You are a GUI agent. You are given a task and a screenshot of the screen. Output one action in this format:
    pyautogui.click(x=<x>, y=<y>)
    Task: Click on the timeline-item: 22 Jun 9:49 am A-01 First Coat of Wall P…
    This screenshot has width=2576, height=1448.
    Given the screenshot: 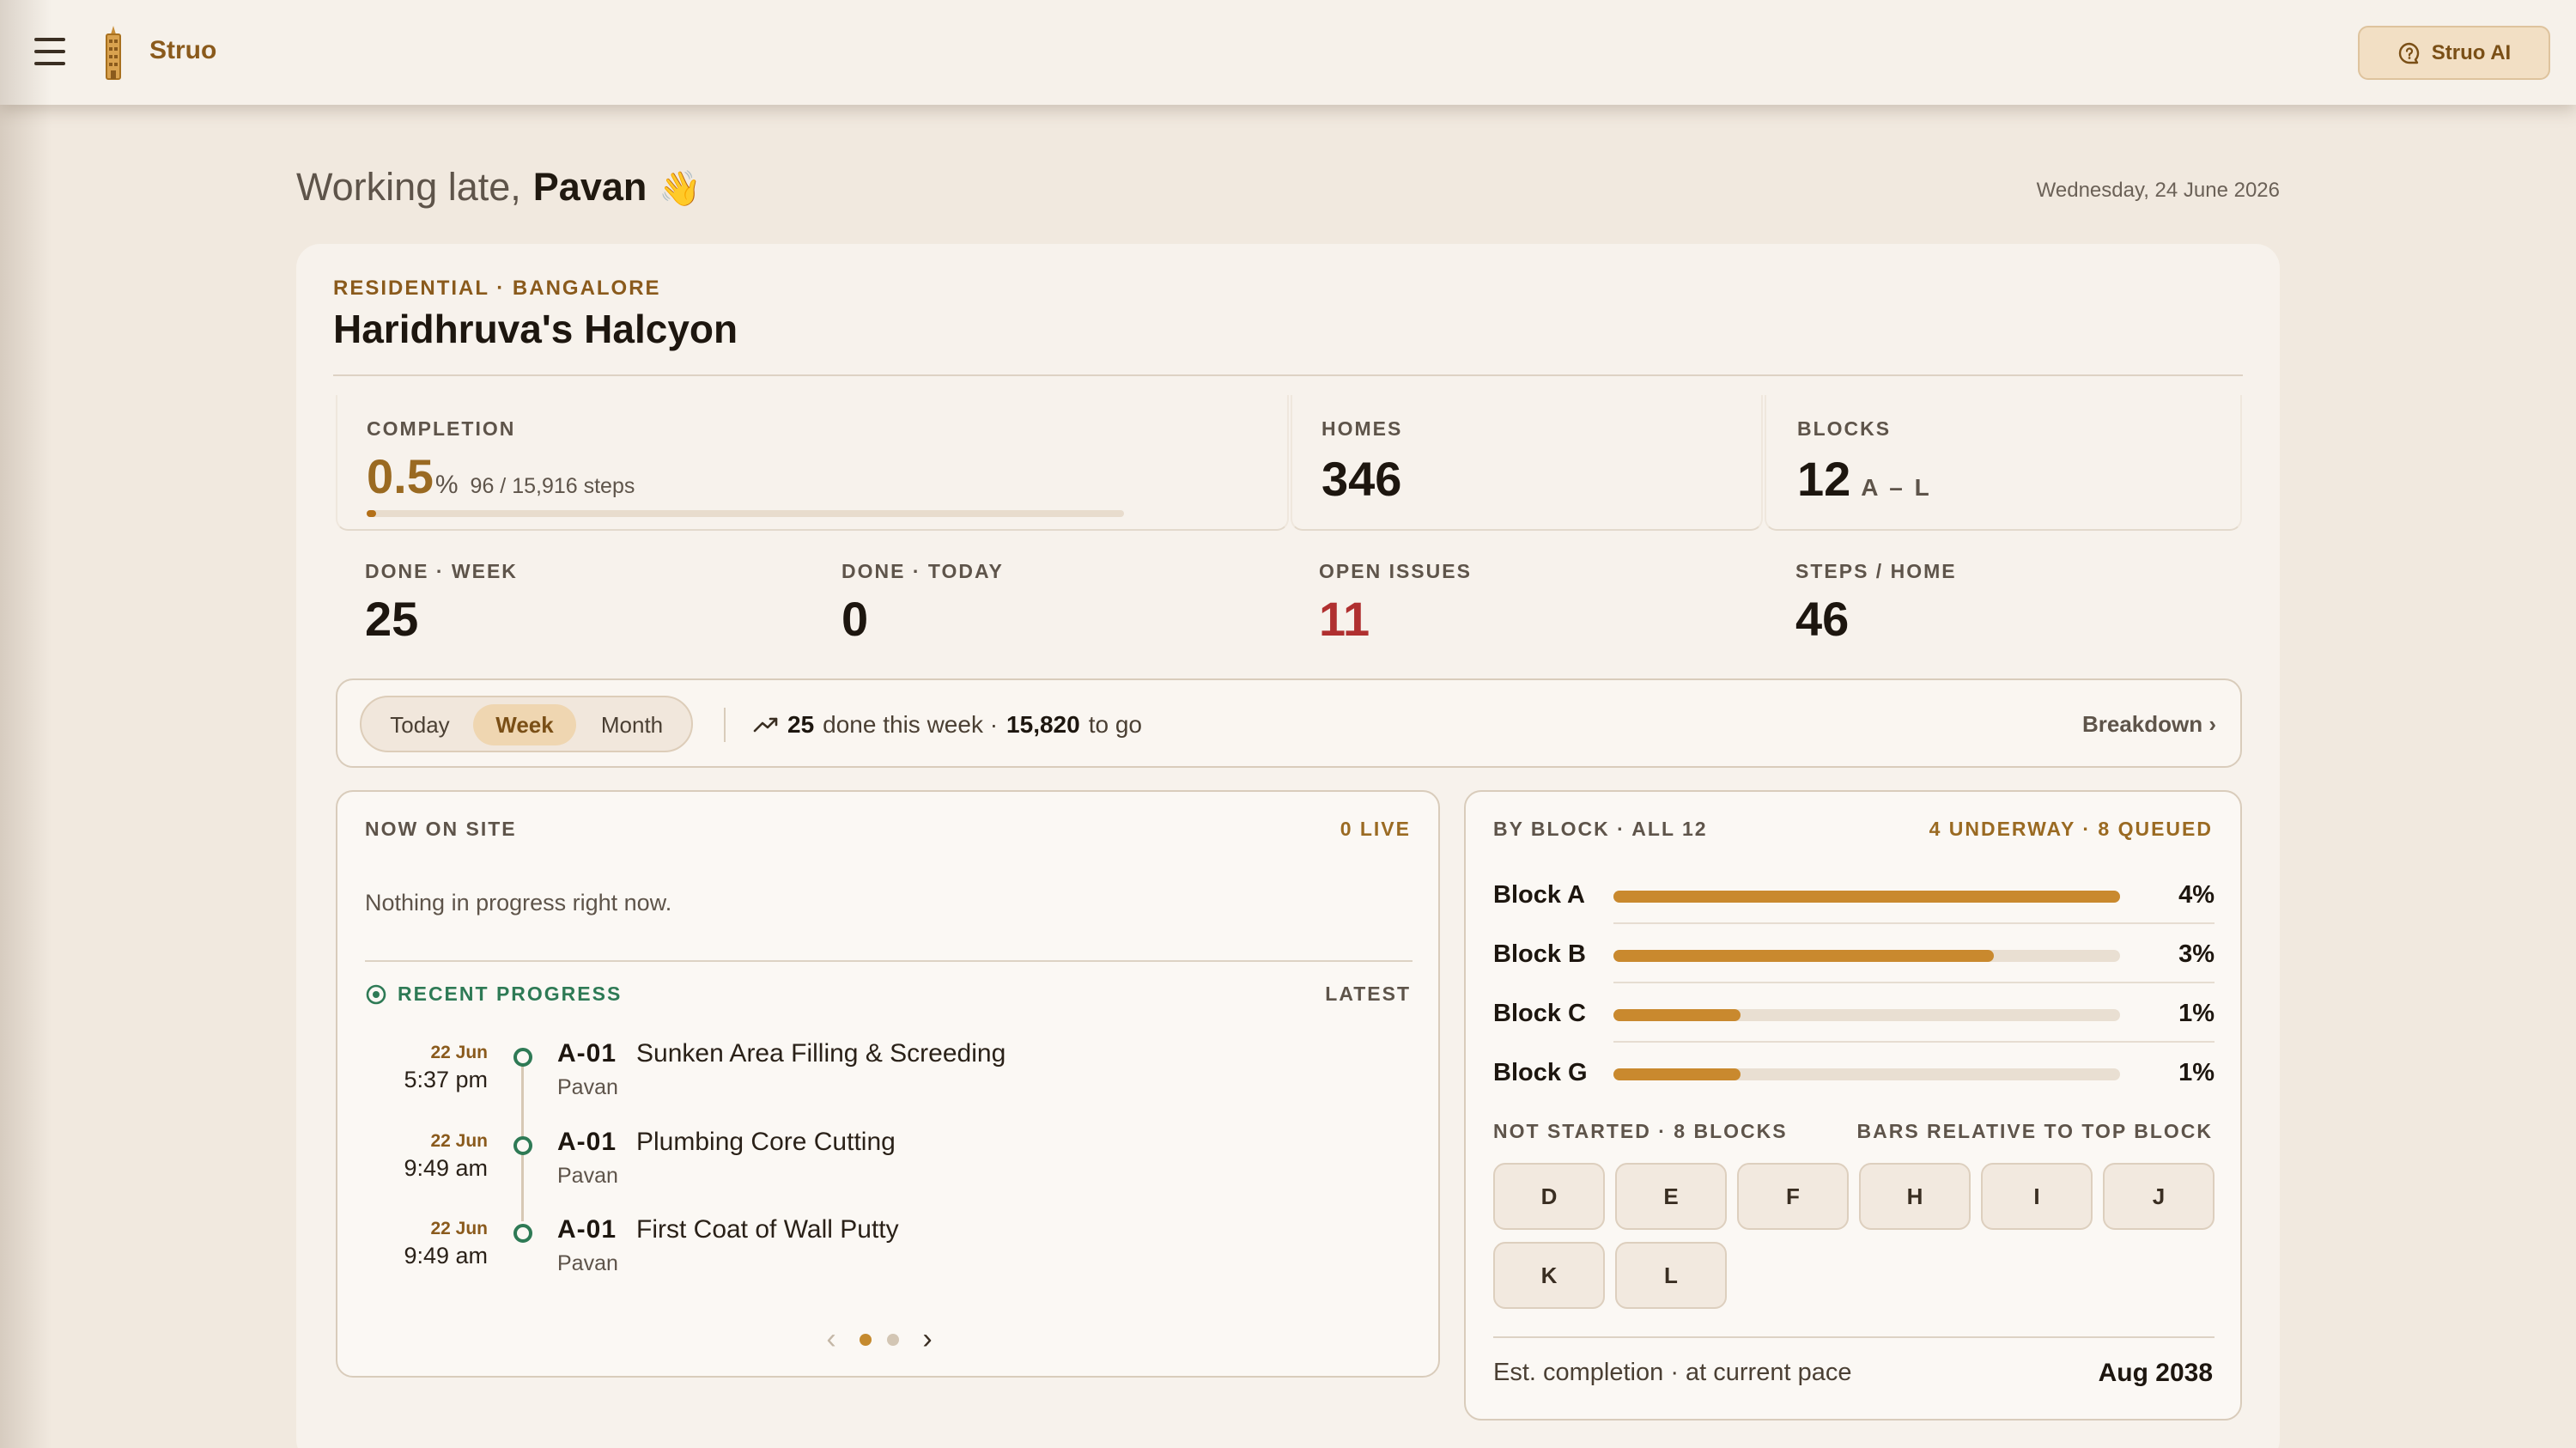 What is the action you would take?
    pyautogui.click(x=852, y=1255)
    